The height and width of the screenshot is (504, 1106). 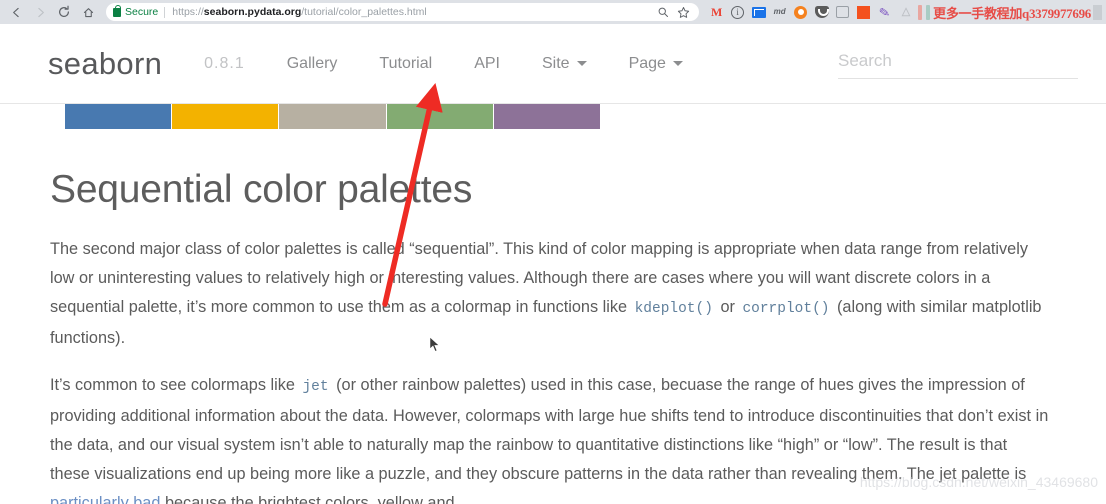 What do you see at coordinates (307, 499) in the screenshot?
I see `paragraph2-part3: because the brightest colors, yellow and` at bounding box center [307, 499].